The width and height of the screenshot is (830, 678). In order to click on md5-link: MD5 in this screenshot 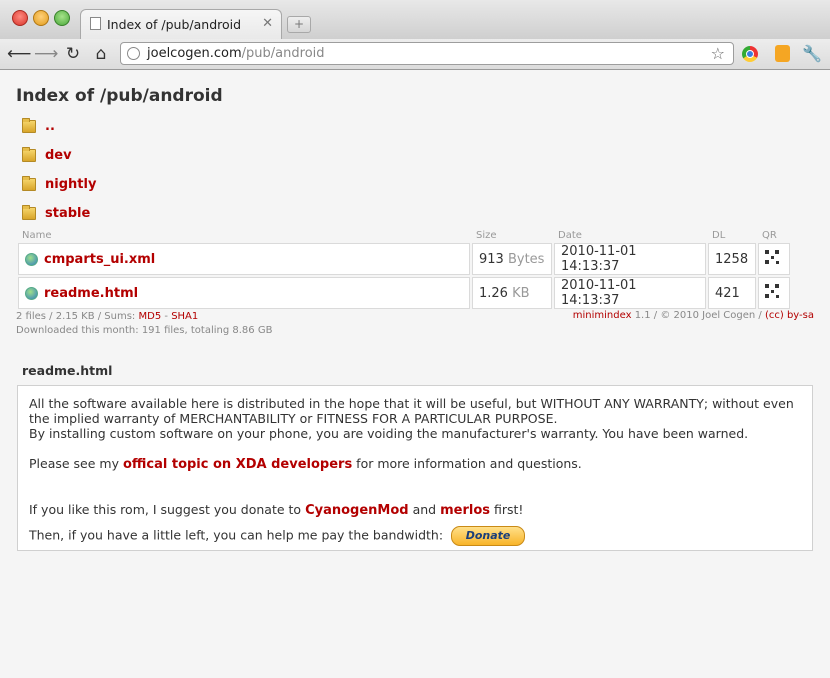, I will do `click(150, 316)`.